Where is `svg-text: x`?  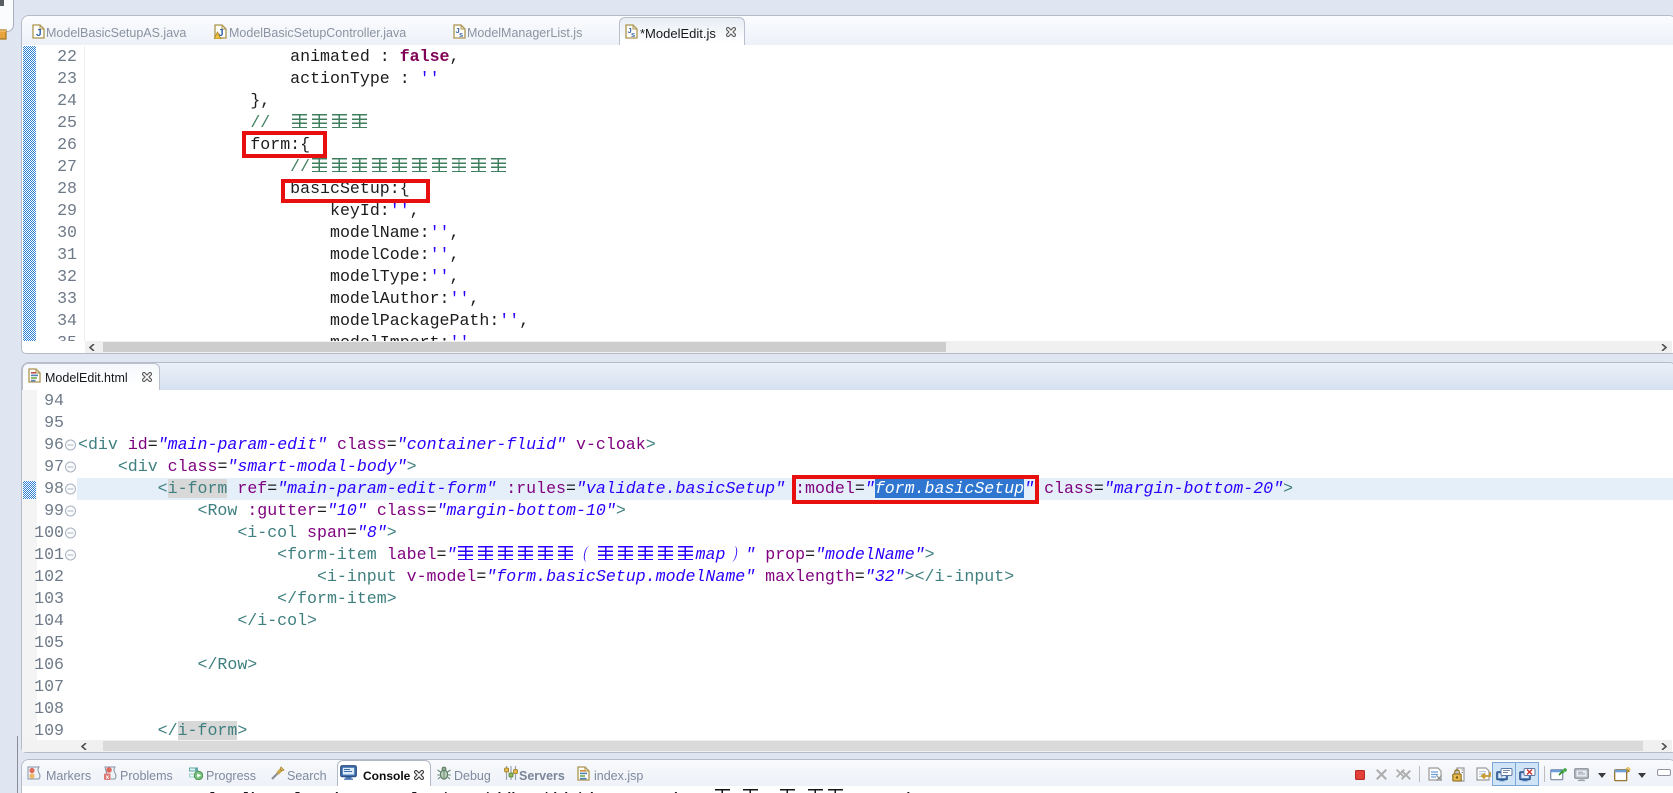
svg-text: x is located at coordinates (108, 777).